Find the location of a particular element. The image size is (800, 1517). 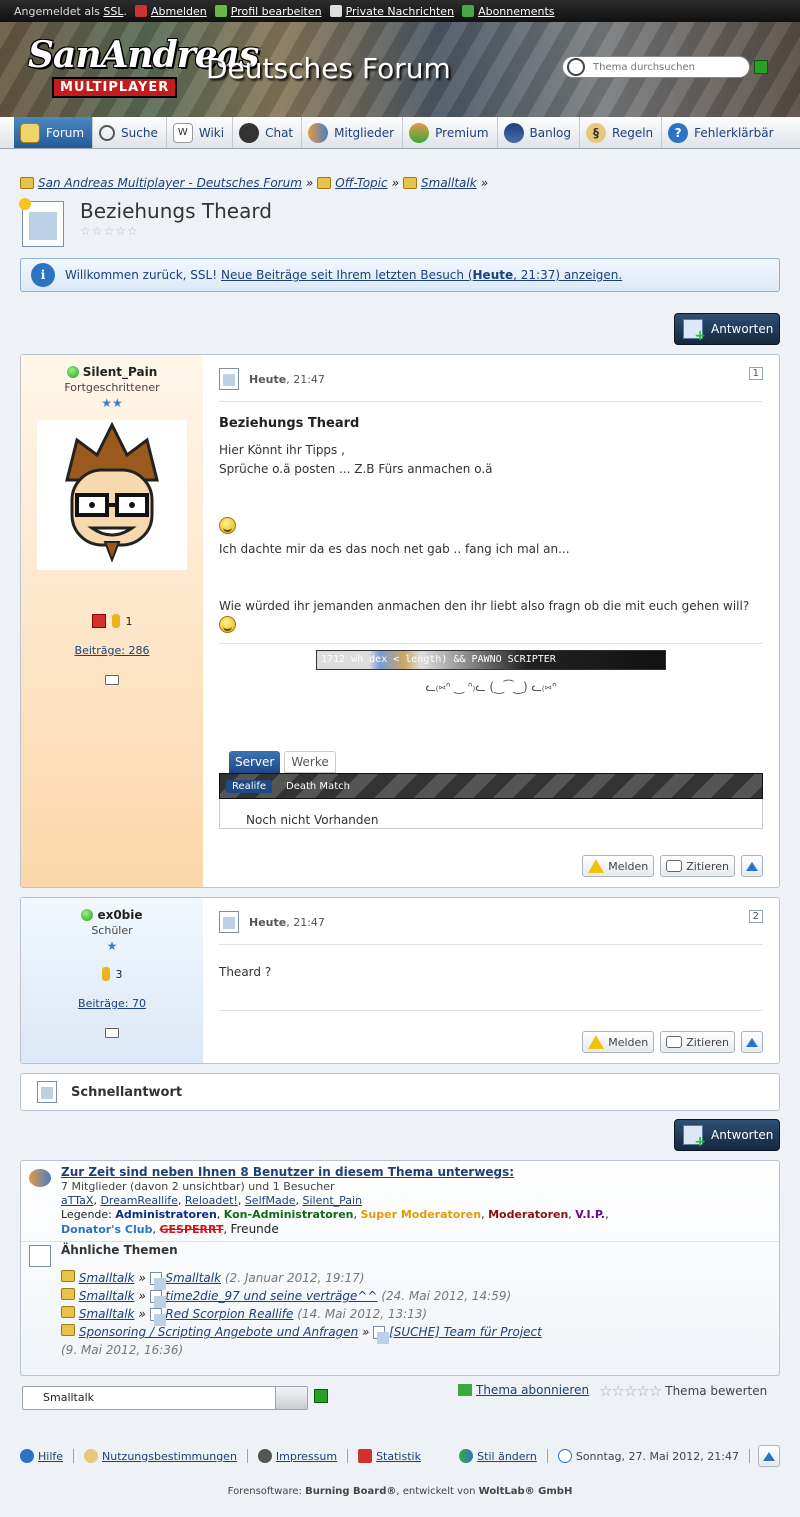

logout-link: Abmelden is located at coordinates (170, 11).